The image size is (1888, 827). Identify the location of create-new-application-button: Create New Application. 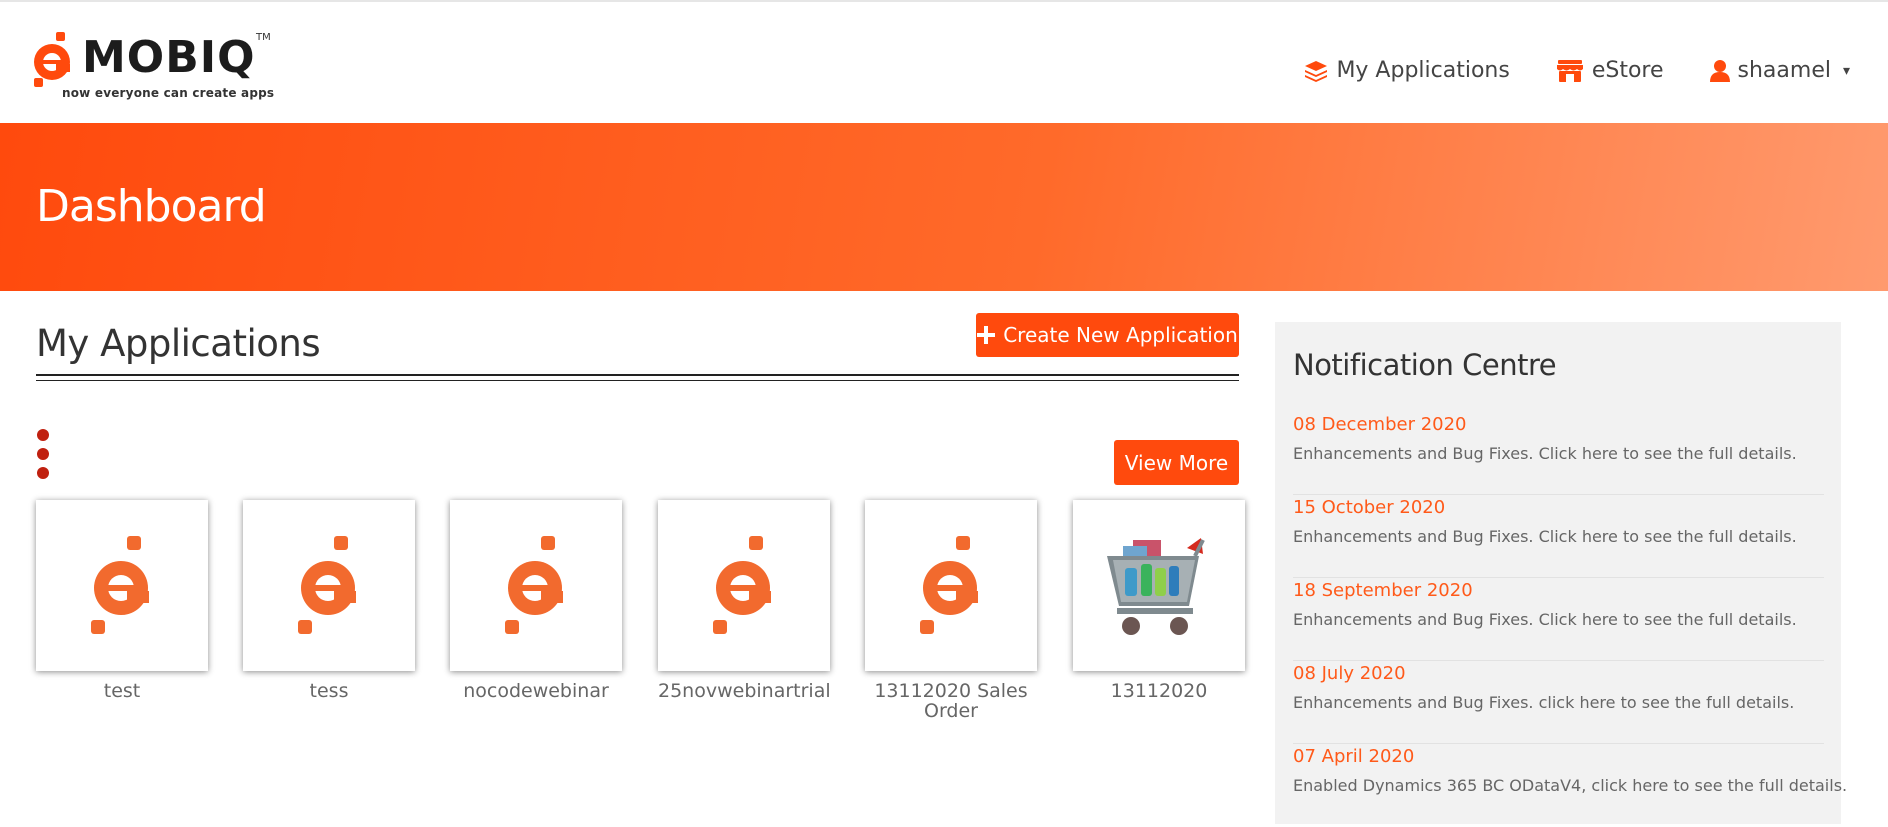
(1107, 335).